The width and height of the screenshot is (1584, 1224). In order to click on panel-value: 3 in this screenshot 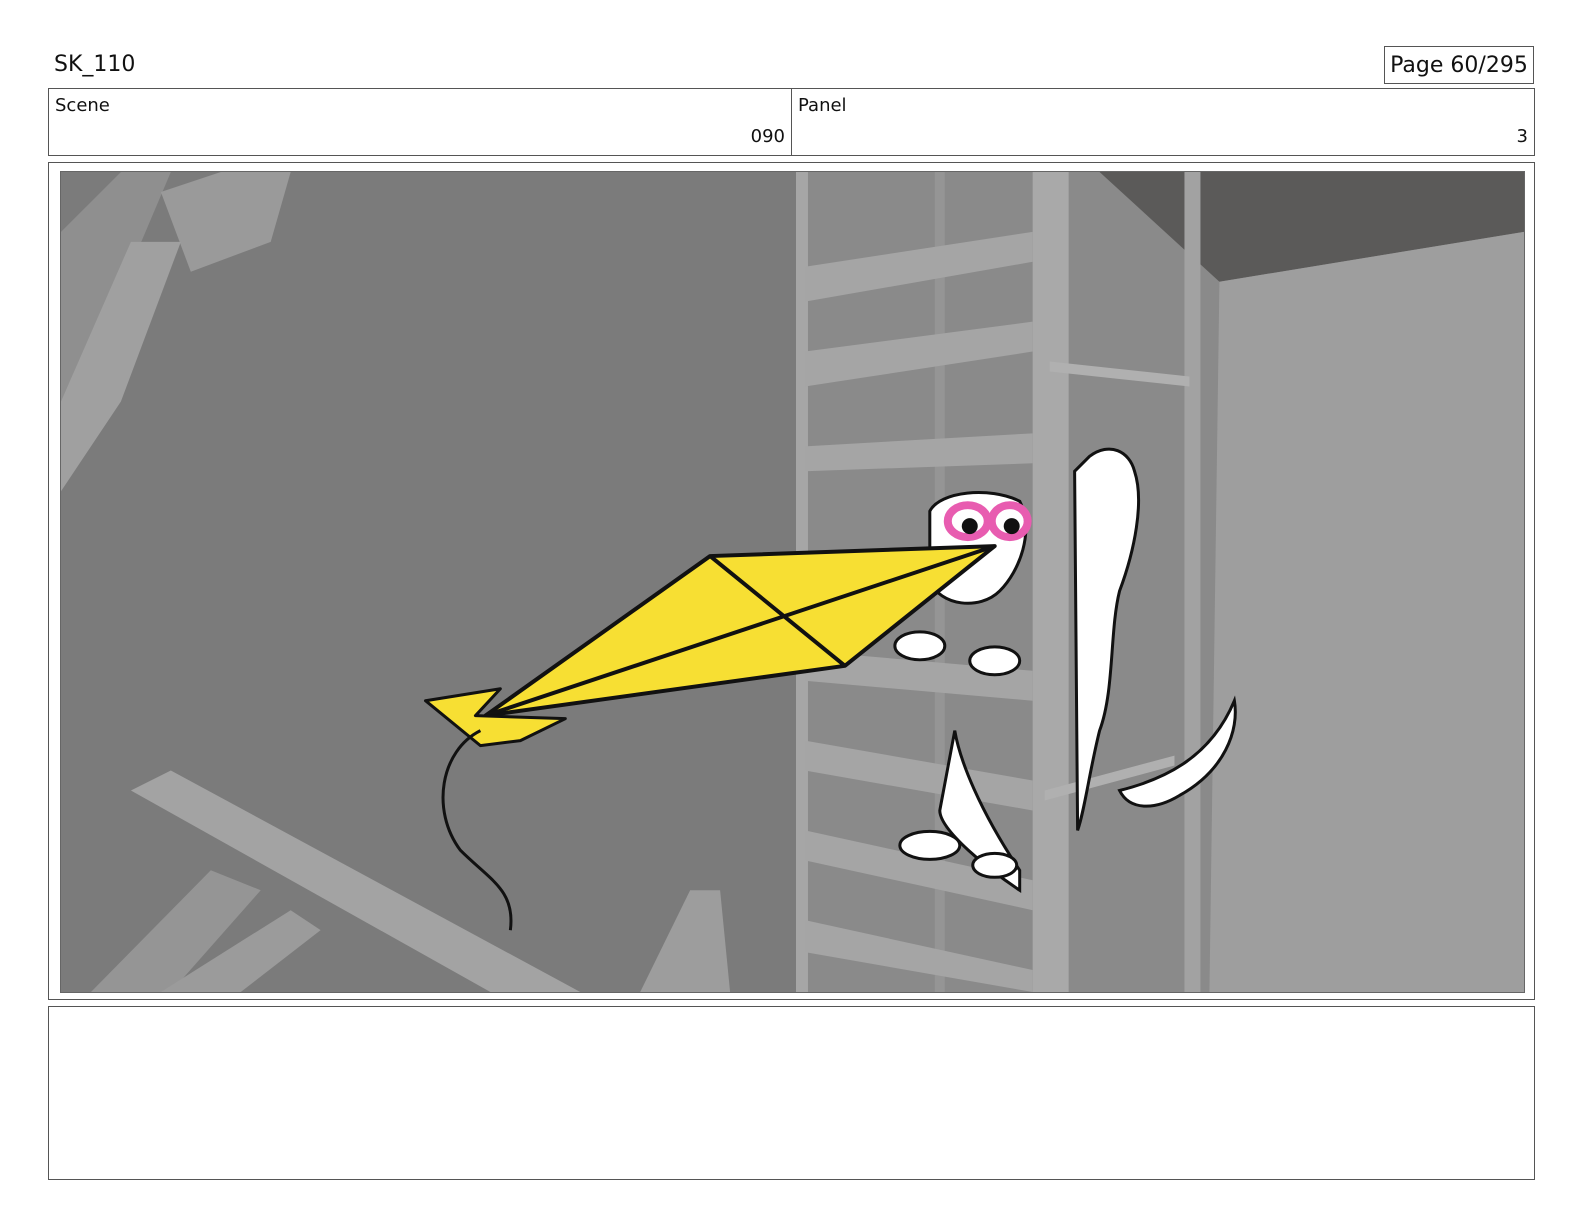, I will do `click(1522, 136)`.